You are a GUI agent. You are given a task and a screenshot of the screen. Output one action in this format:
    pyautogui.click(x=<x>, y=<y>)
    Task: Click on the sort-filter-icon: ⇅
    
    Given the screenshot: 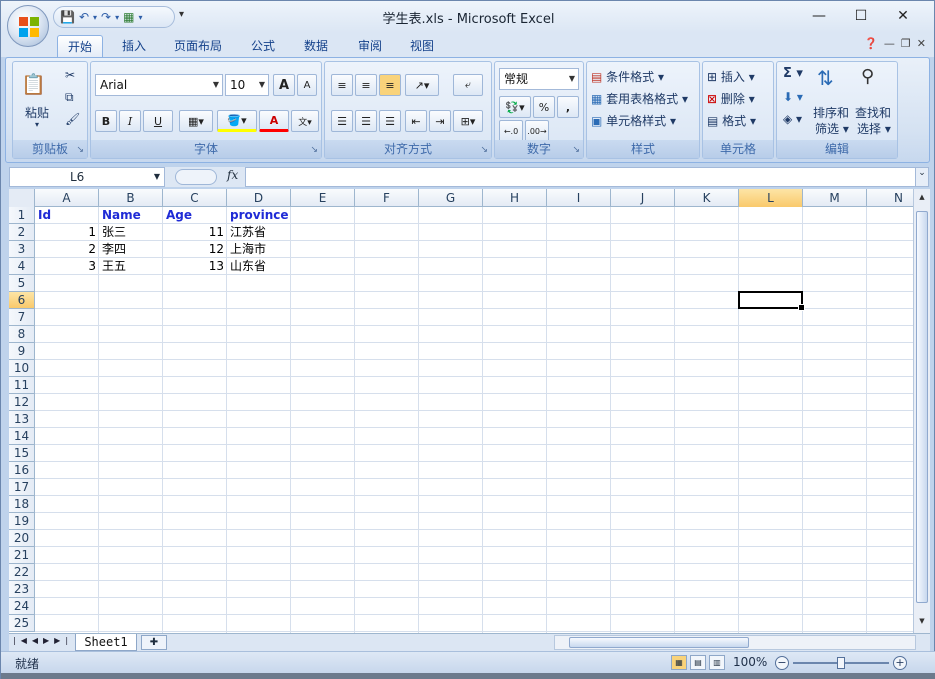 What is the action you would take?
    pyautogui.click(x=825, y=78)
    